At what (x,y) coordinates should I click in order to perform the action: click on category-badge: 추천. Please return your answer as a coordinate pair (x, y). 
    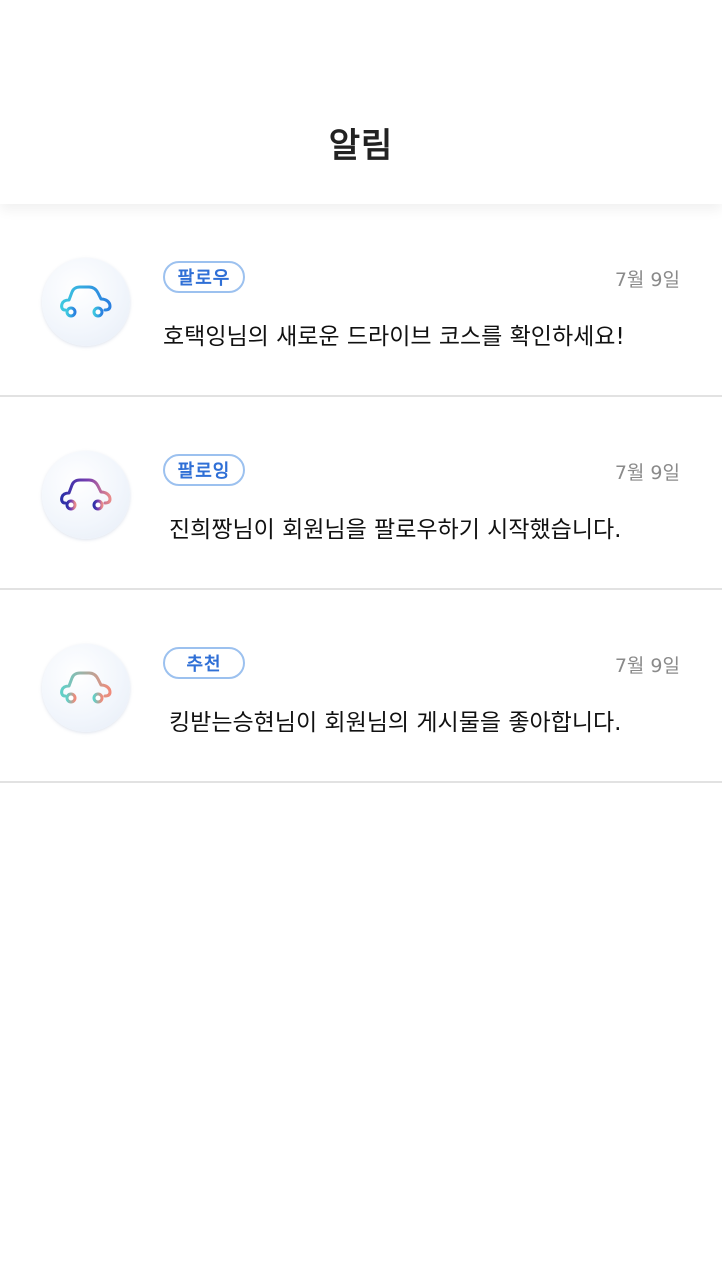
    Looking at the image, I should click on (204, 663).